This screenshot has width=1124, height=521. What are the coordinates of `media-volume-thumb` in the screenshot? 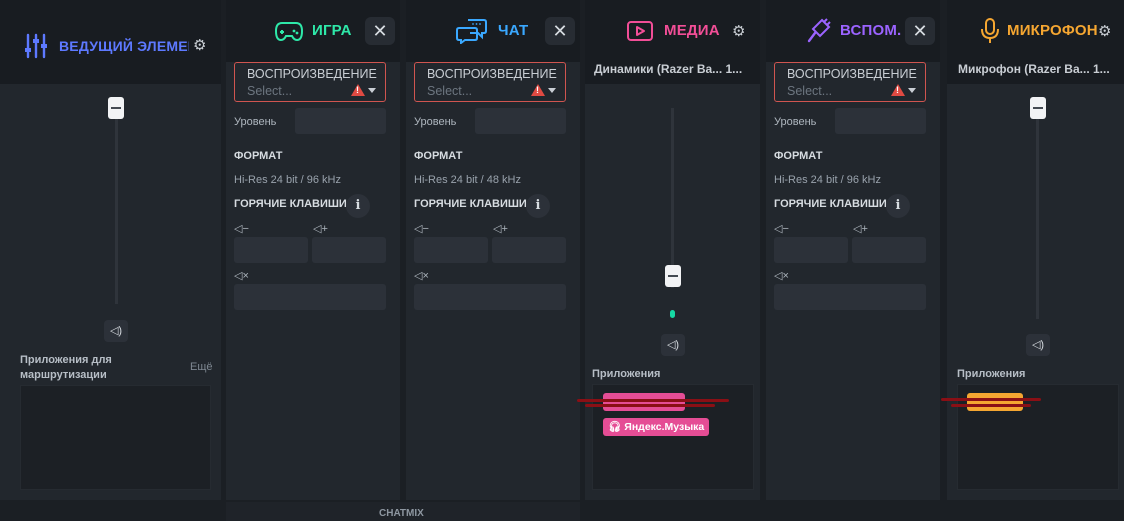 It's located at (673, 276).